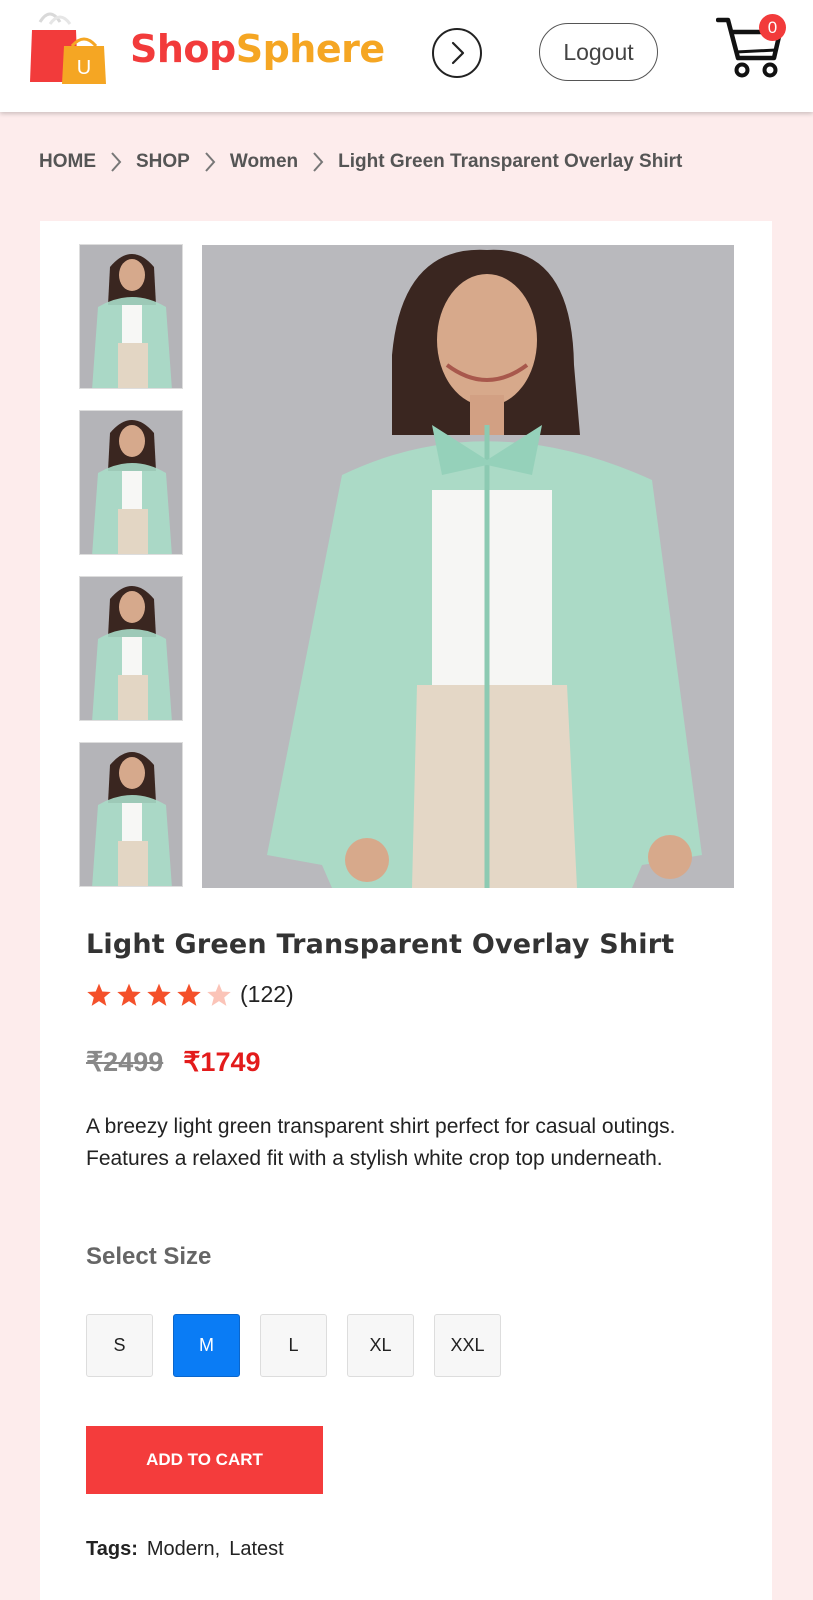 This screenshot has width=813, height=1600. What do you see at coordinates (119, 1345) in the screenshot?
I see `size-option-s: S` at bounding box center [119, 1345].